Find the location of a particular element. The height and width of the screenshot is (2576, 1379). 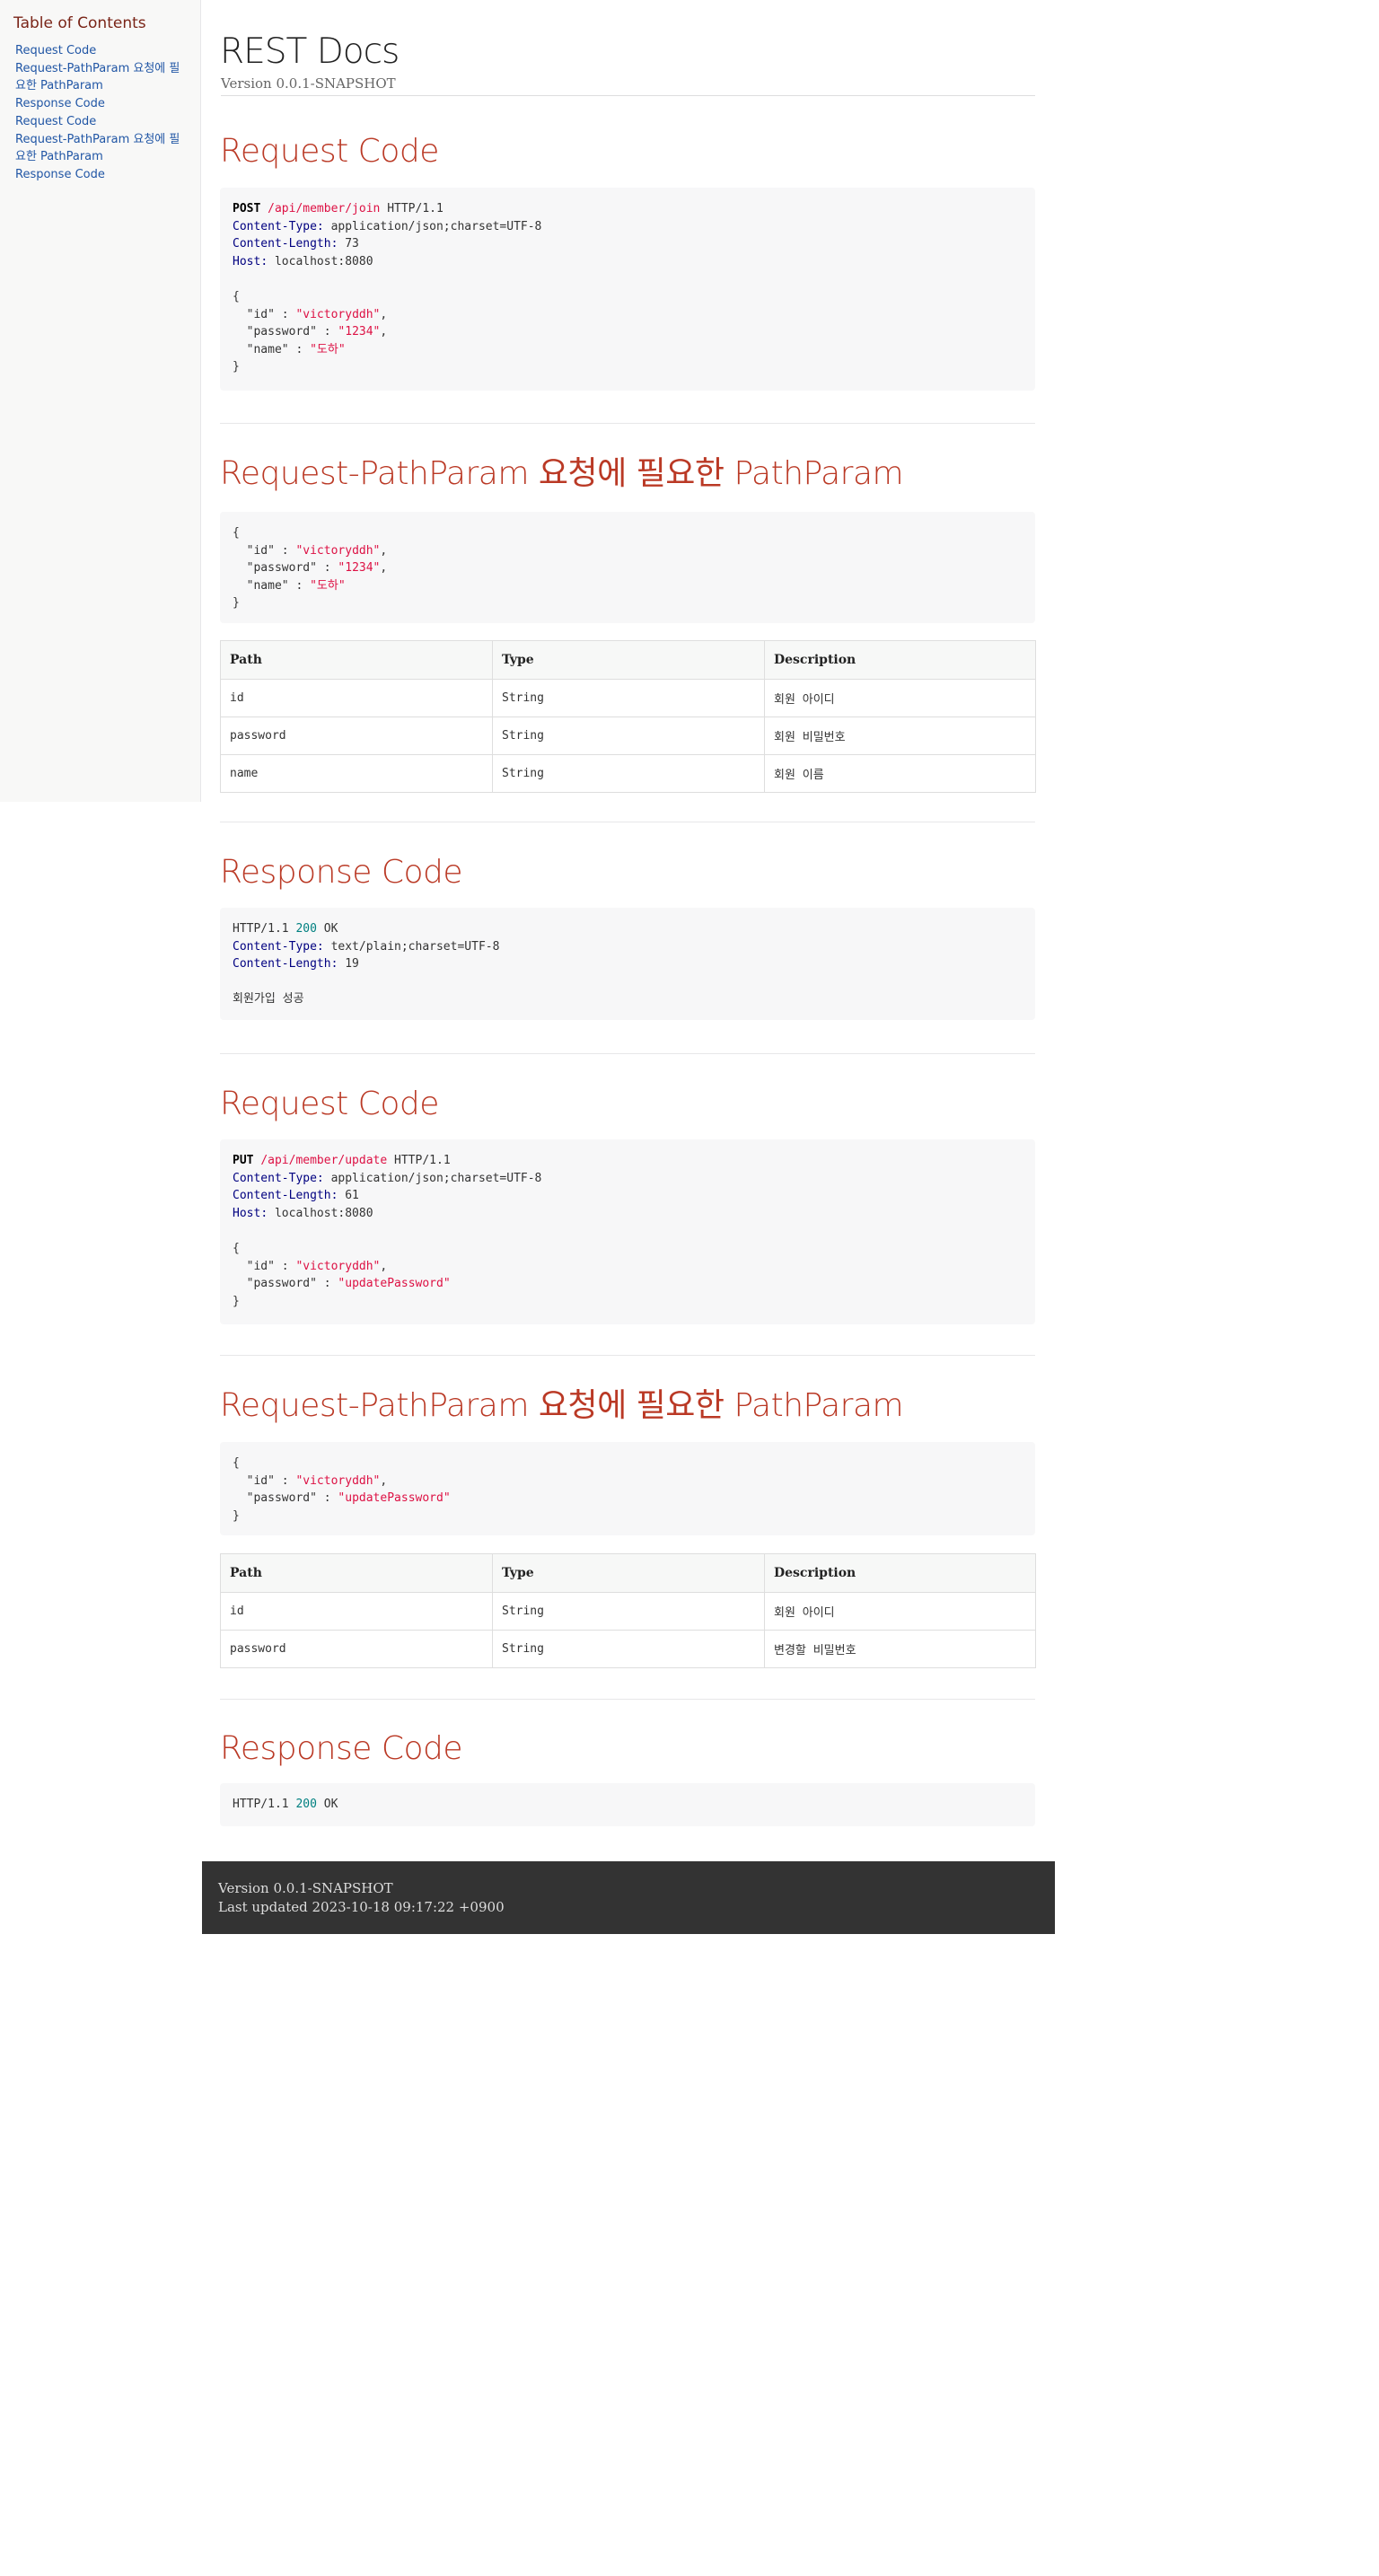

json-key: "name" is located at coordinates (267, 349).